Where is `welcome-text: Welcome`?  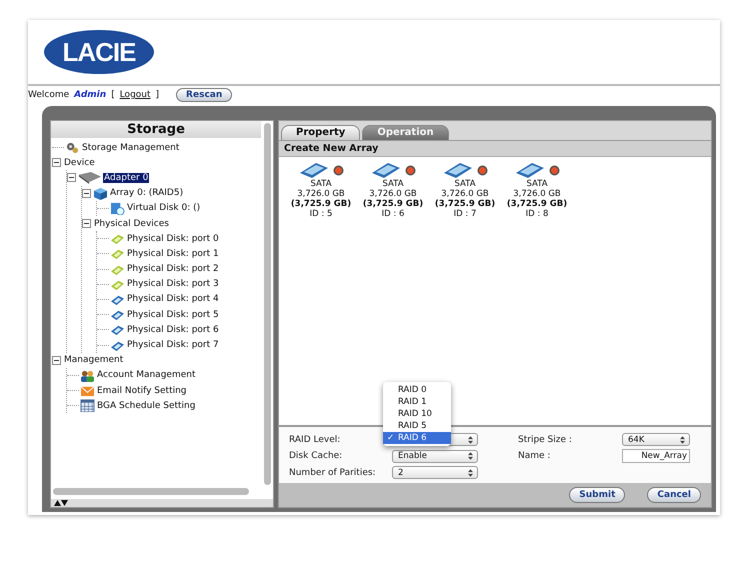
welcome-text: Welcome is located at coordinates (49, 95).